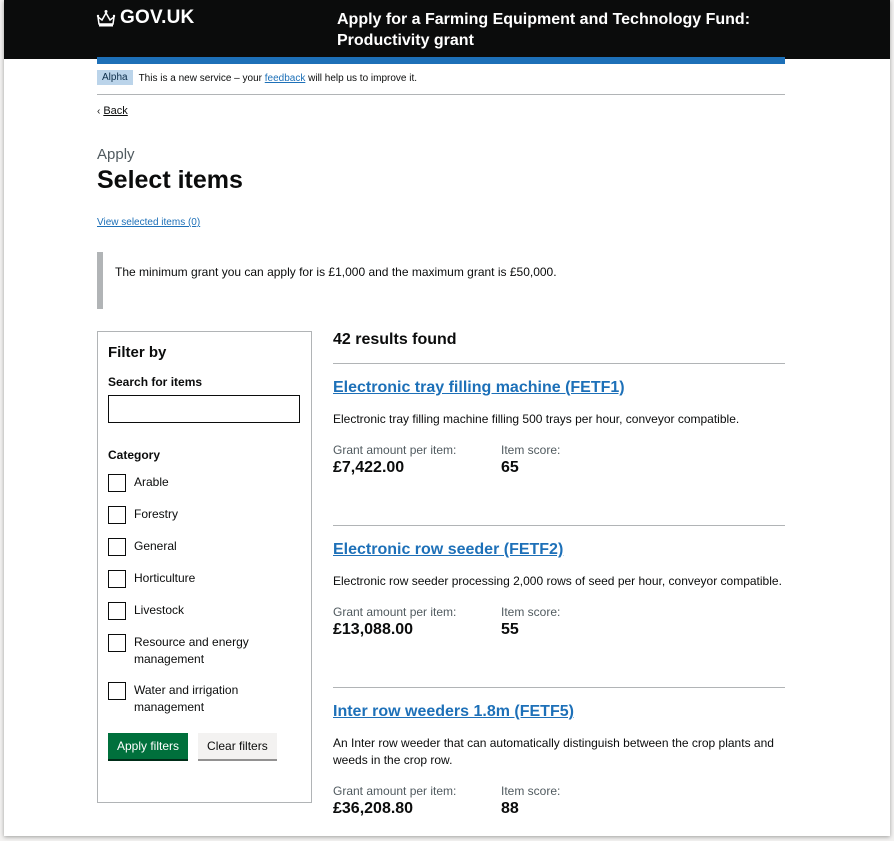 This screenshot has height=841, width=894. What do you see at coordinates (201, 78) in the screenshot?
I see `phase-text-before: This is a new service – your` at bounding box center [201, 78].